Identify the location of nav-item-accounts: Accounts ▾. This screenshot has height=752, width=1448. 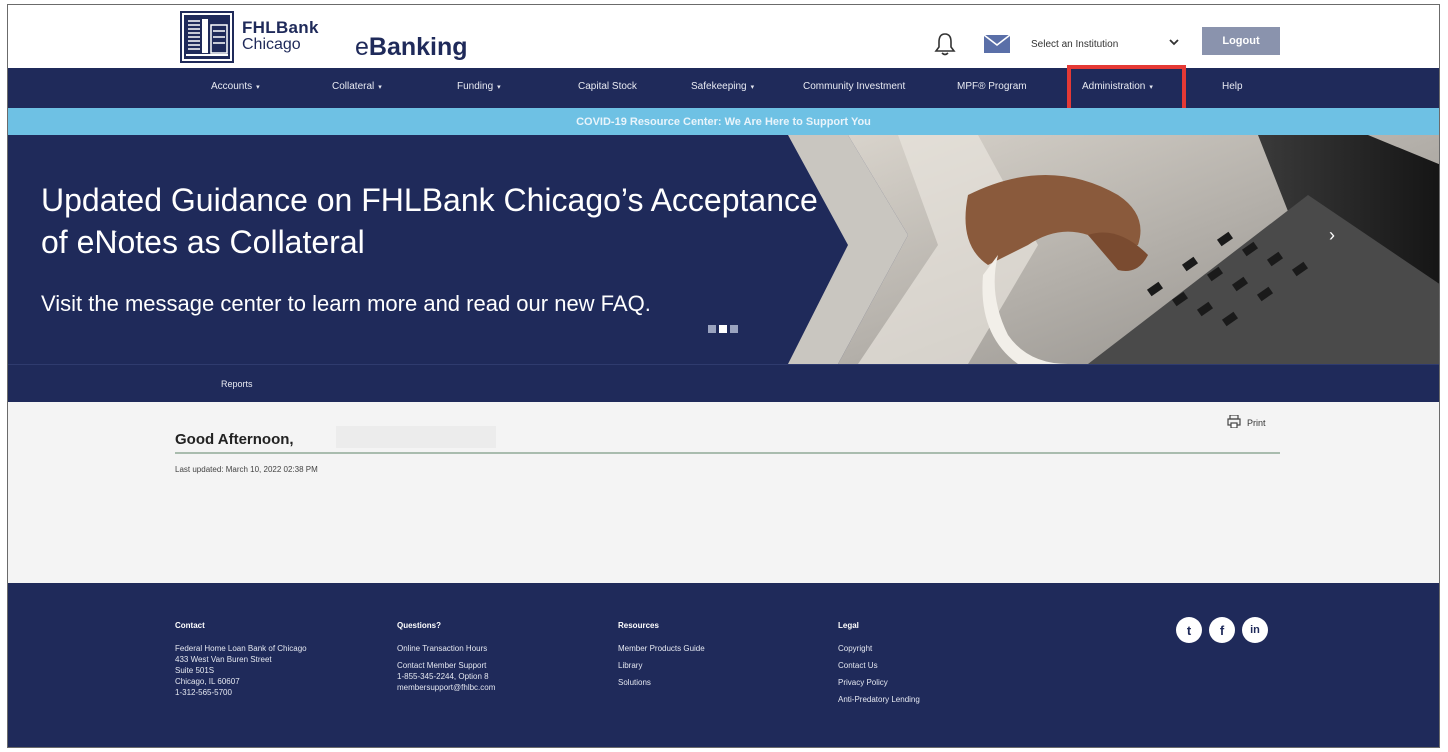
(235, 86).